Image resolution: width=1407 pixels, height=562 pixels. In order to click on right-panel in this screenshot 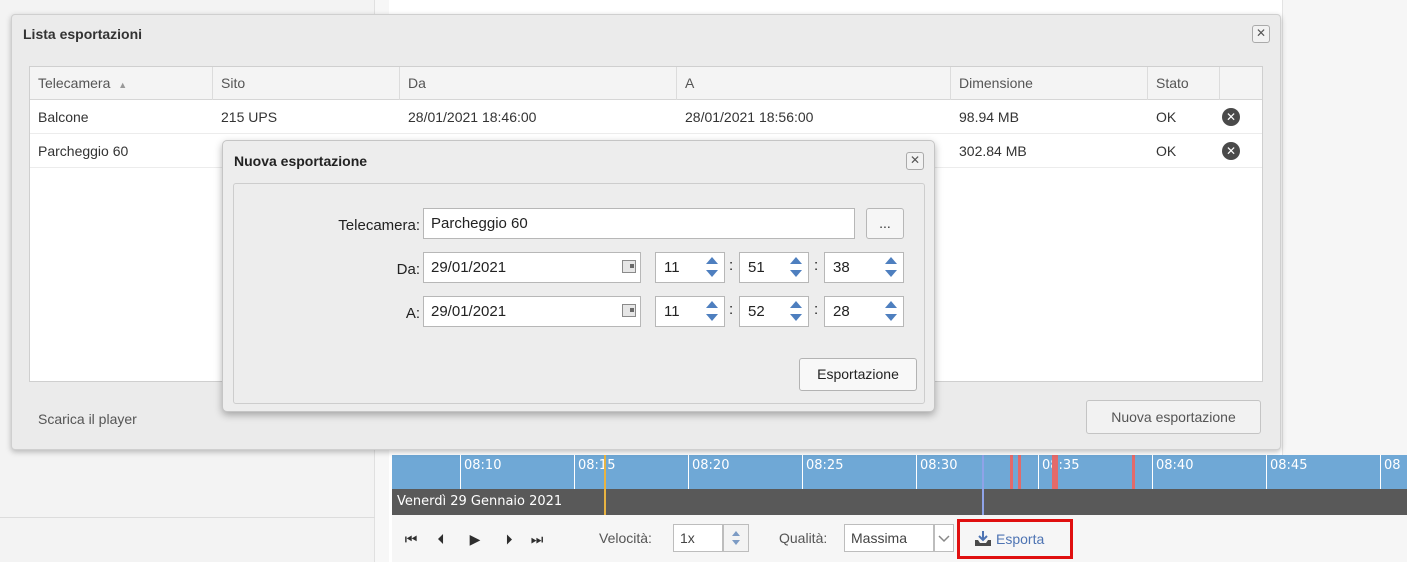, I will do `click(1344, 227)`.